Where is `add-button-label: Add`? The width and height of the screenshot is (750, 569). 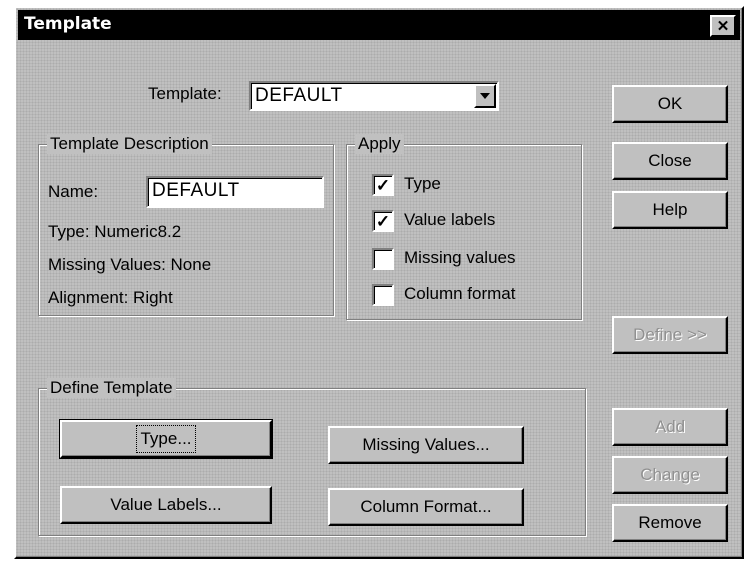
add-button-label: Add is located at coordinates (670, 426).